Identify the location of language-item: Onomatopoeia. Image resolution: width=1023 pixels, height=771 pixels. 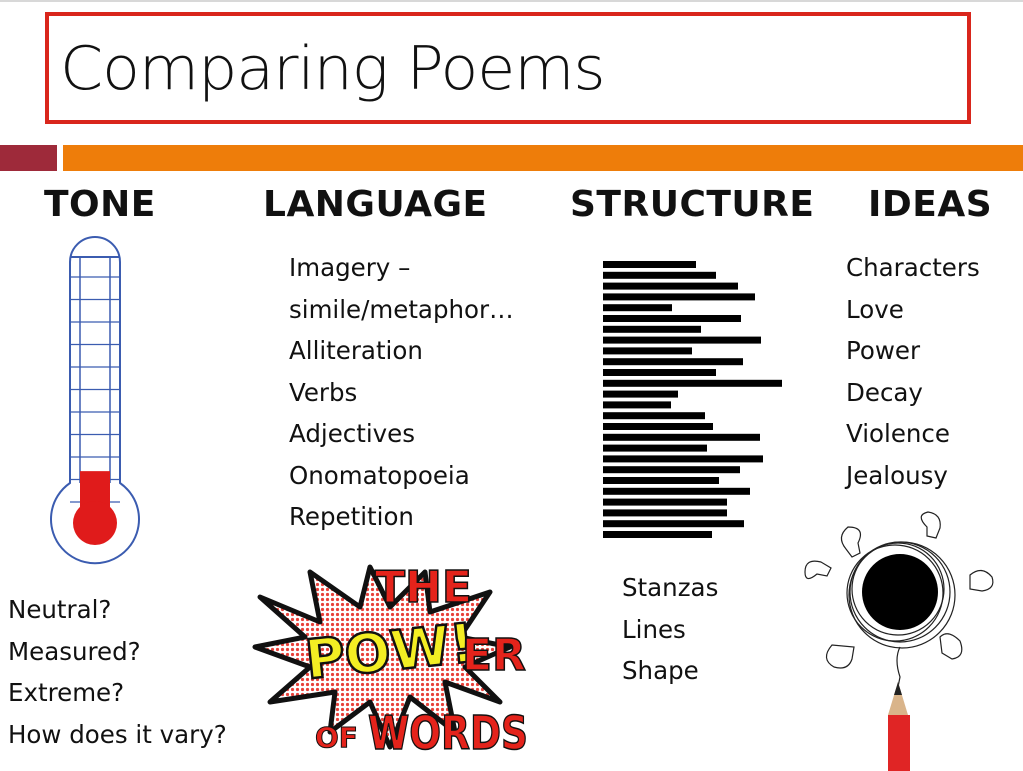
(379, 475).